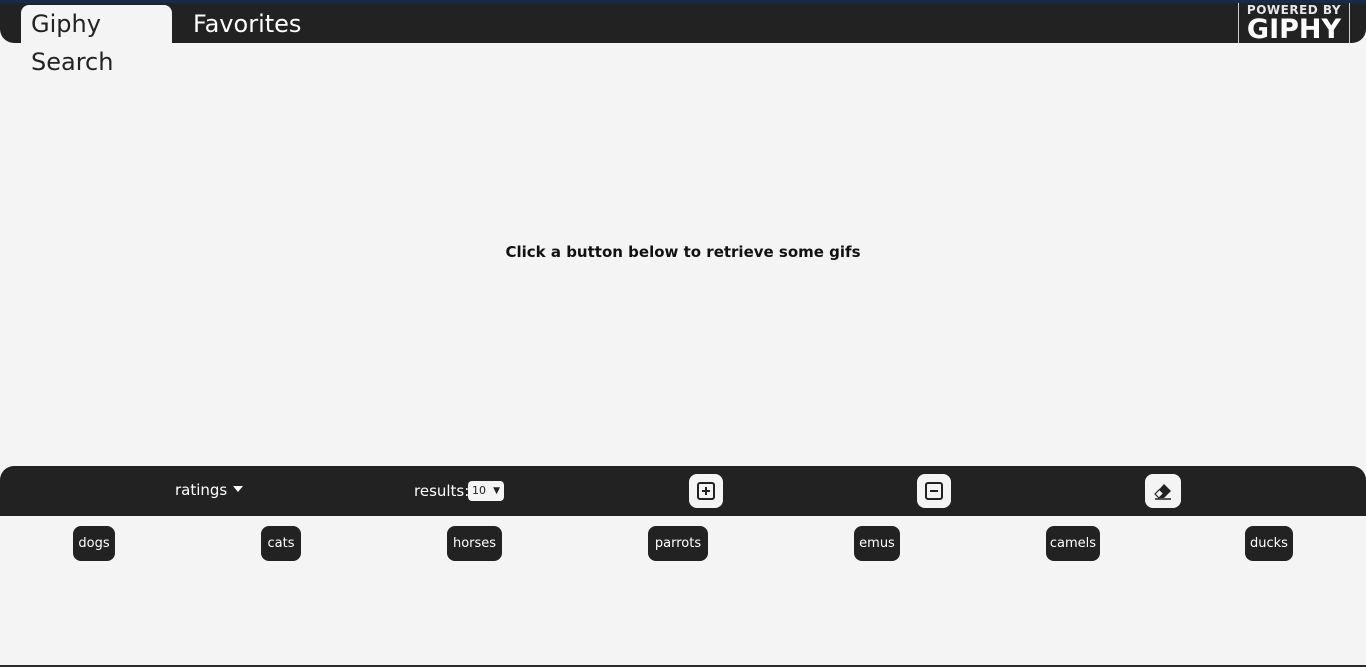 Image resolution: width=1366 pixels, height=667 pixels. I want to click on caret-down-icon, so click(238, 489).